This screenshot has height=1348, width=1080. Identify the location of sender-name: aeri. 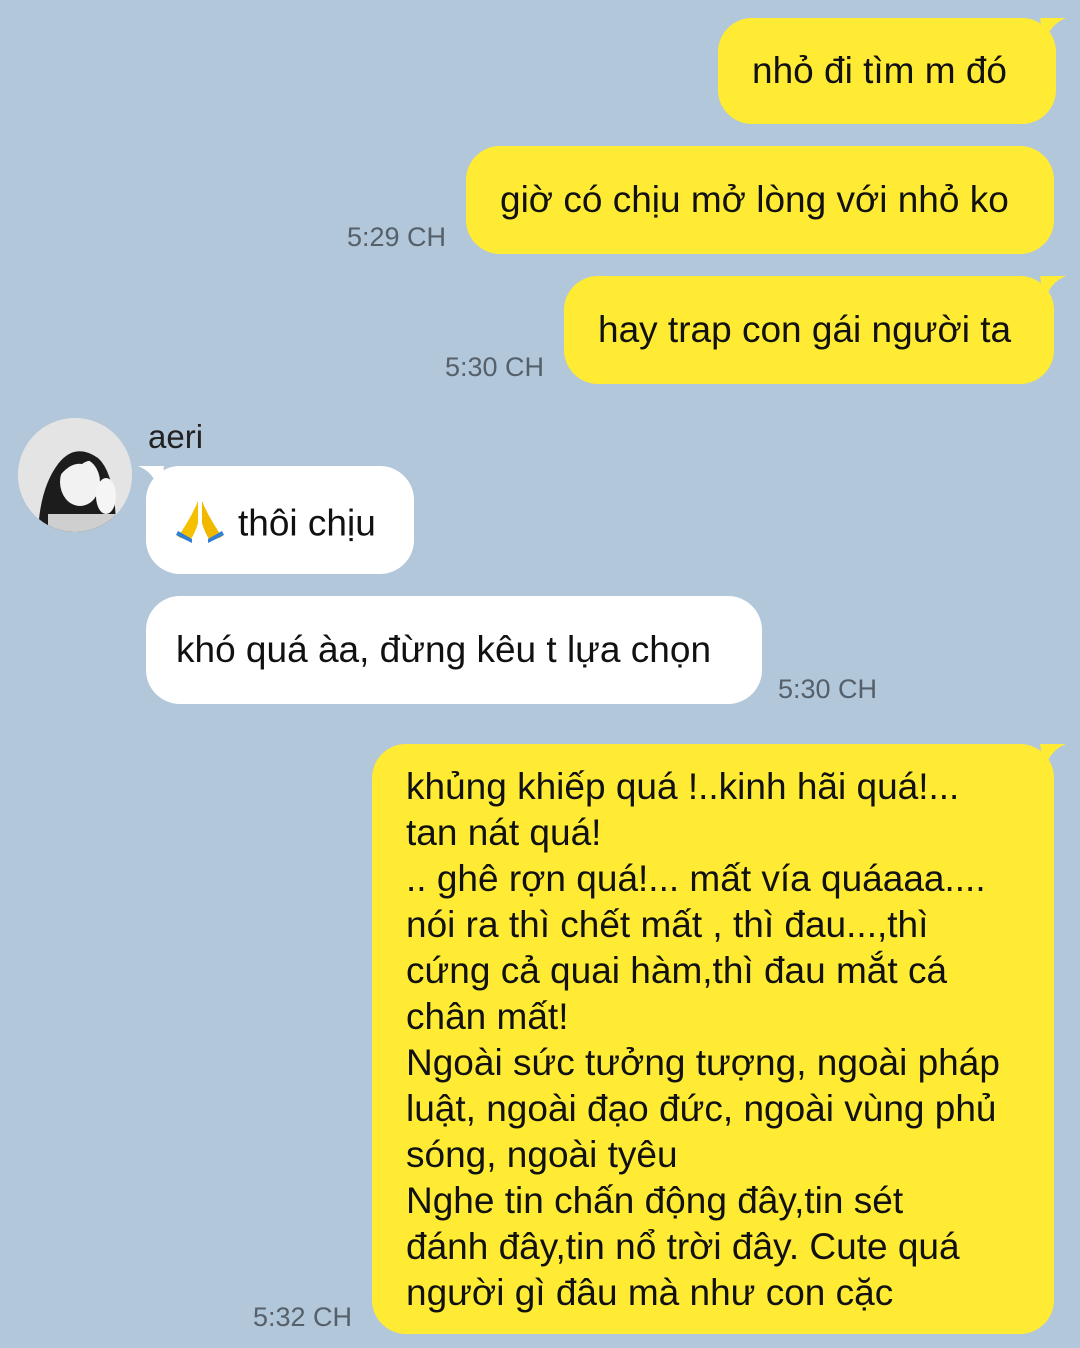
(176, 436).